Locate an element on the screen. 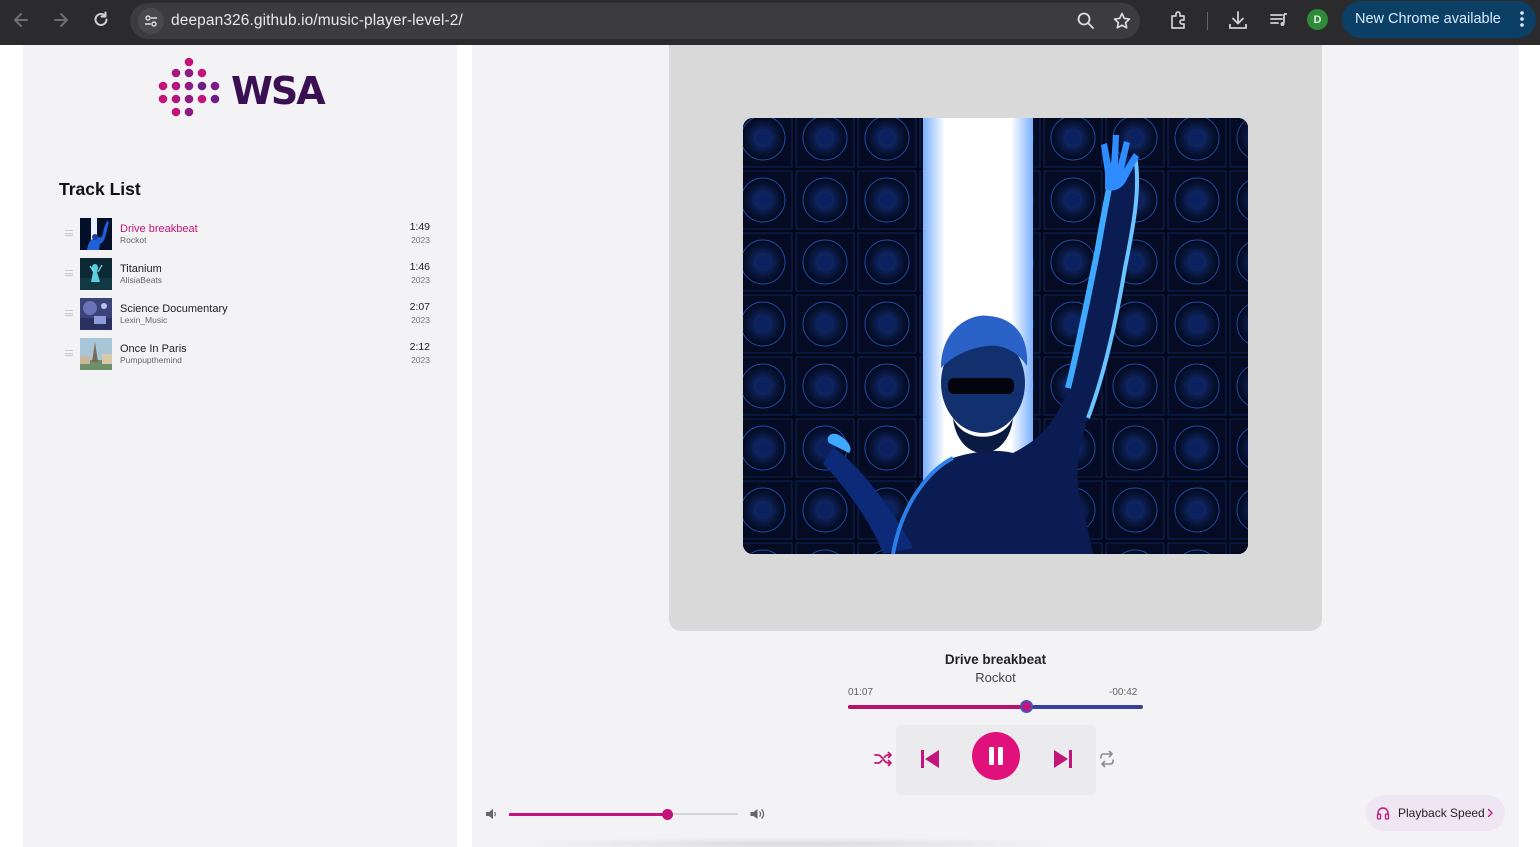 The width and height of the screenshot is (1540, 847). seek-handle is located at coordinates (1027, 706).